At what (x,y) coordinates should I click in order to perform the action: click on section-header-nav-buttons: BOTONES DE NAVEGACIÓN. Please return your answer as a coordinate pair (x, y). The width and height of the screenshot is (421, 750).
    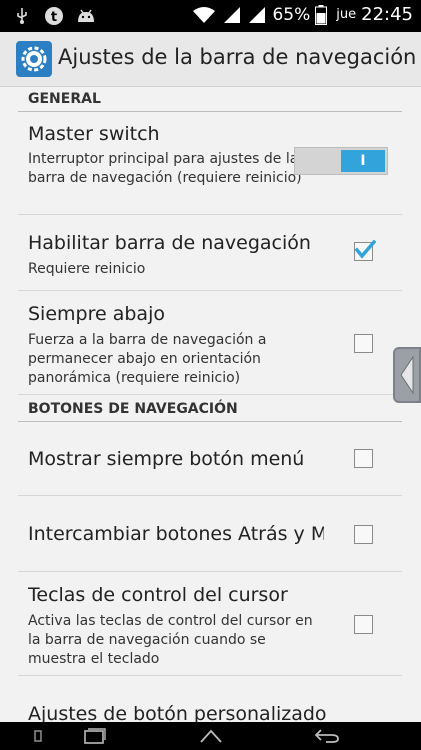
    Looking at the image, I should click on (210, 410).